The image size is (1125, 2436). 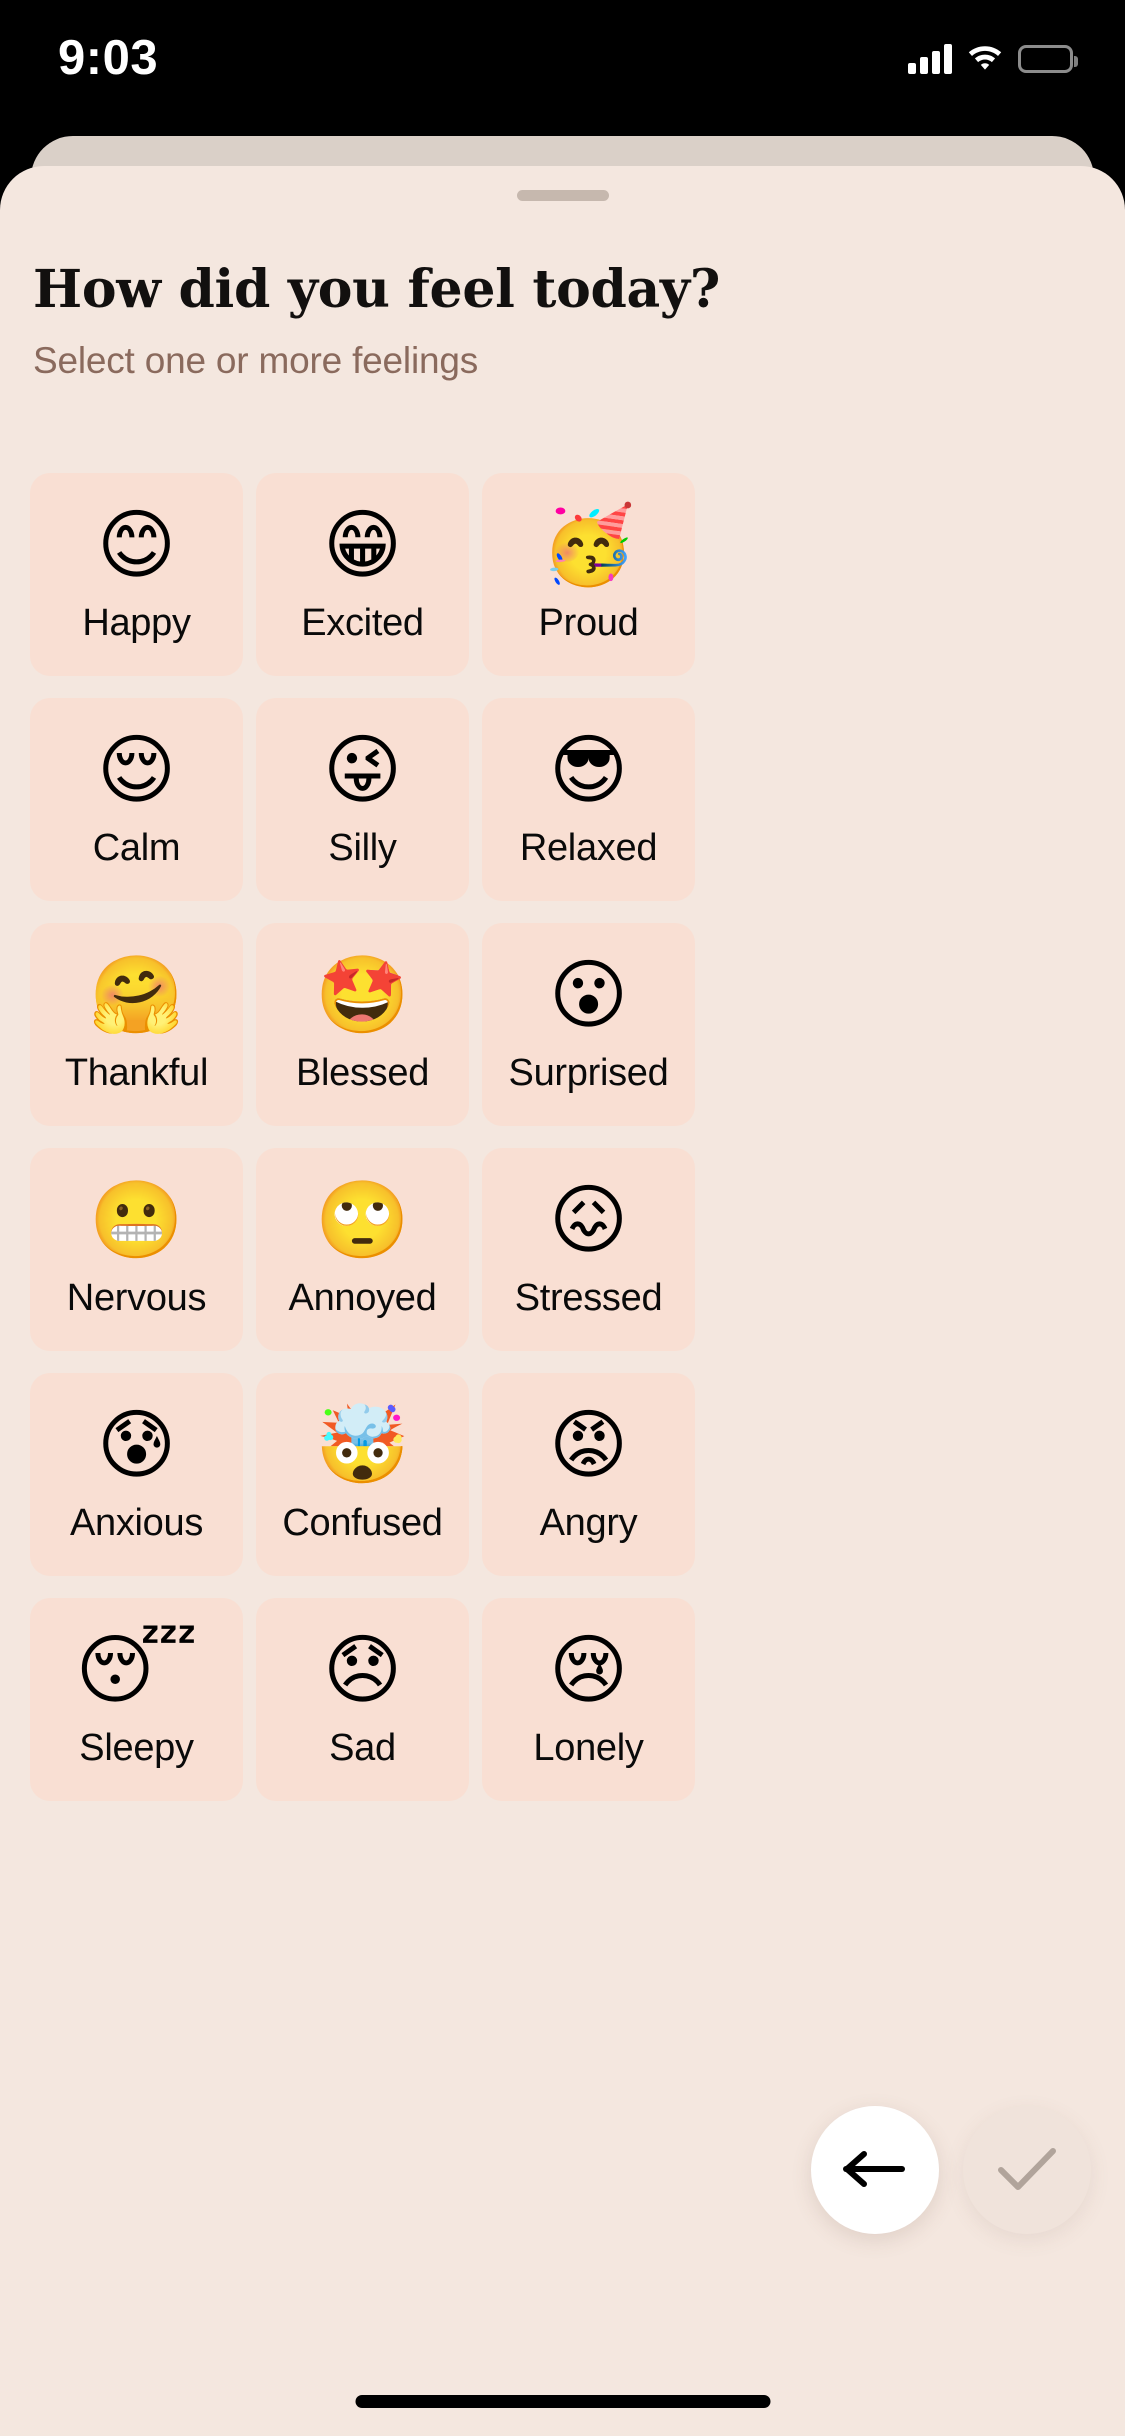 I want to click on feeling-label: Proud, so click(x=588, y=623).